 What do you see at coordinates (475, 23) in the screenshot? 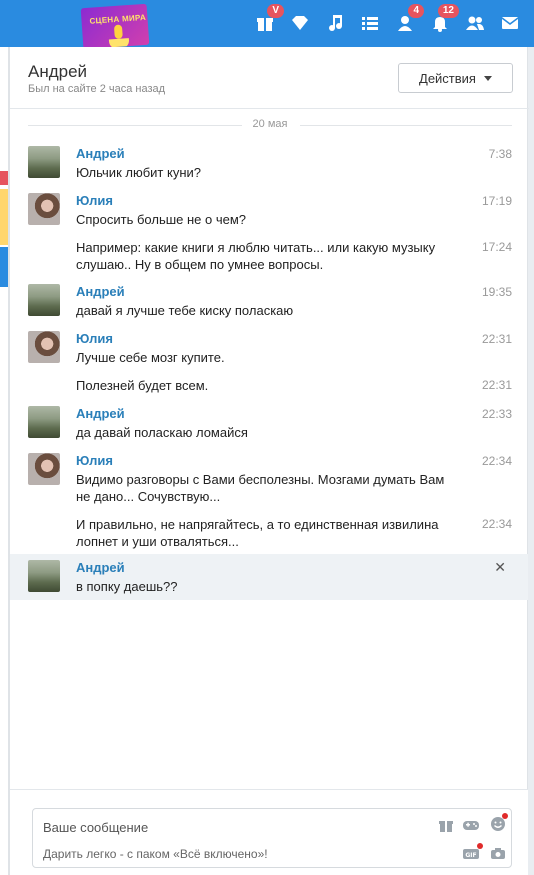
I see `friends-icon` at bounding box center [475, 23].